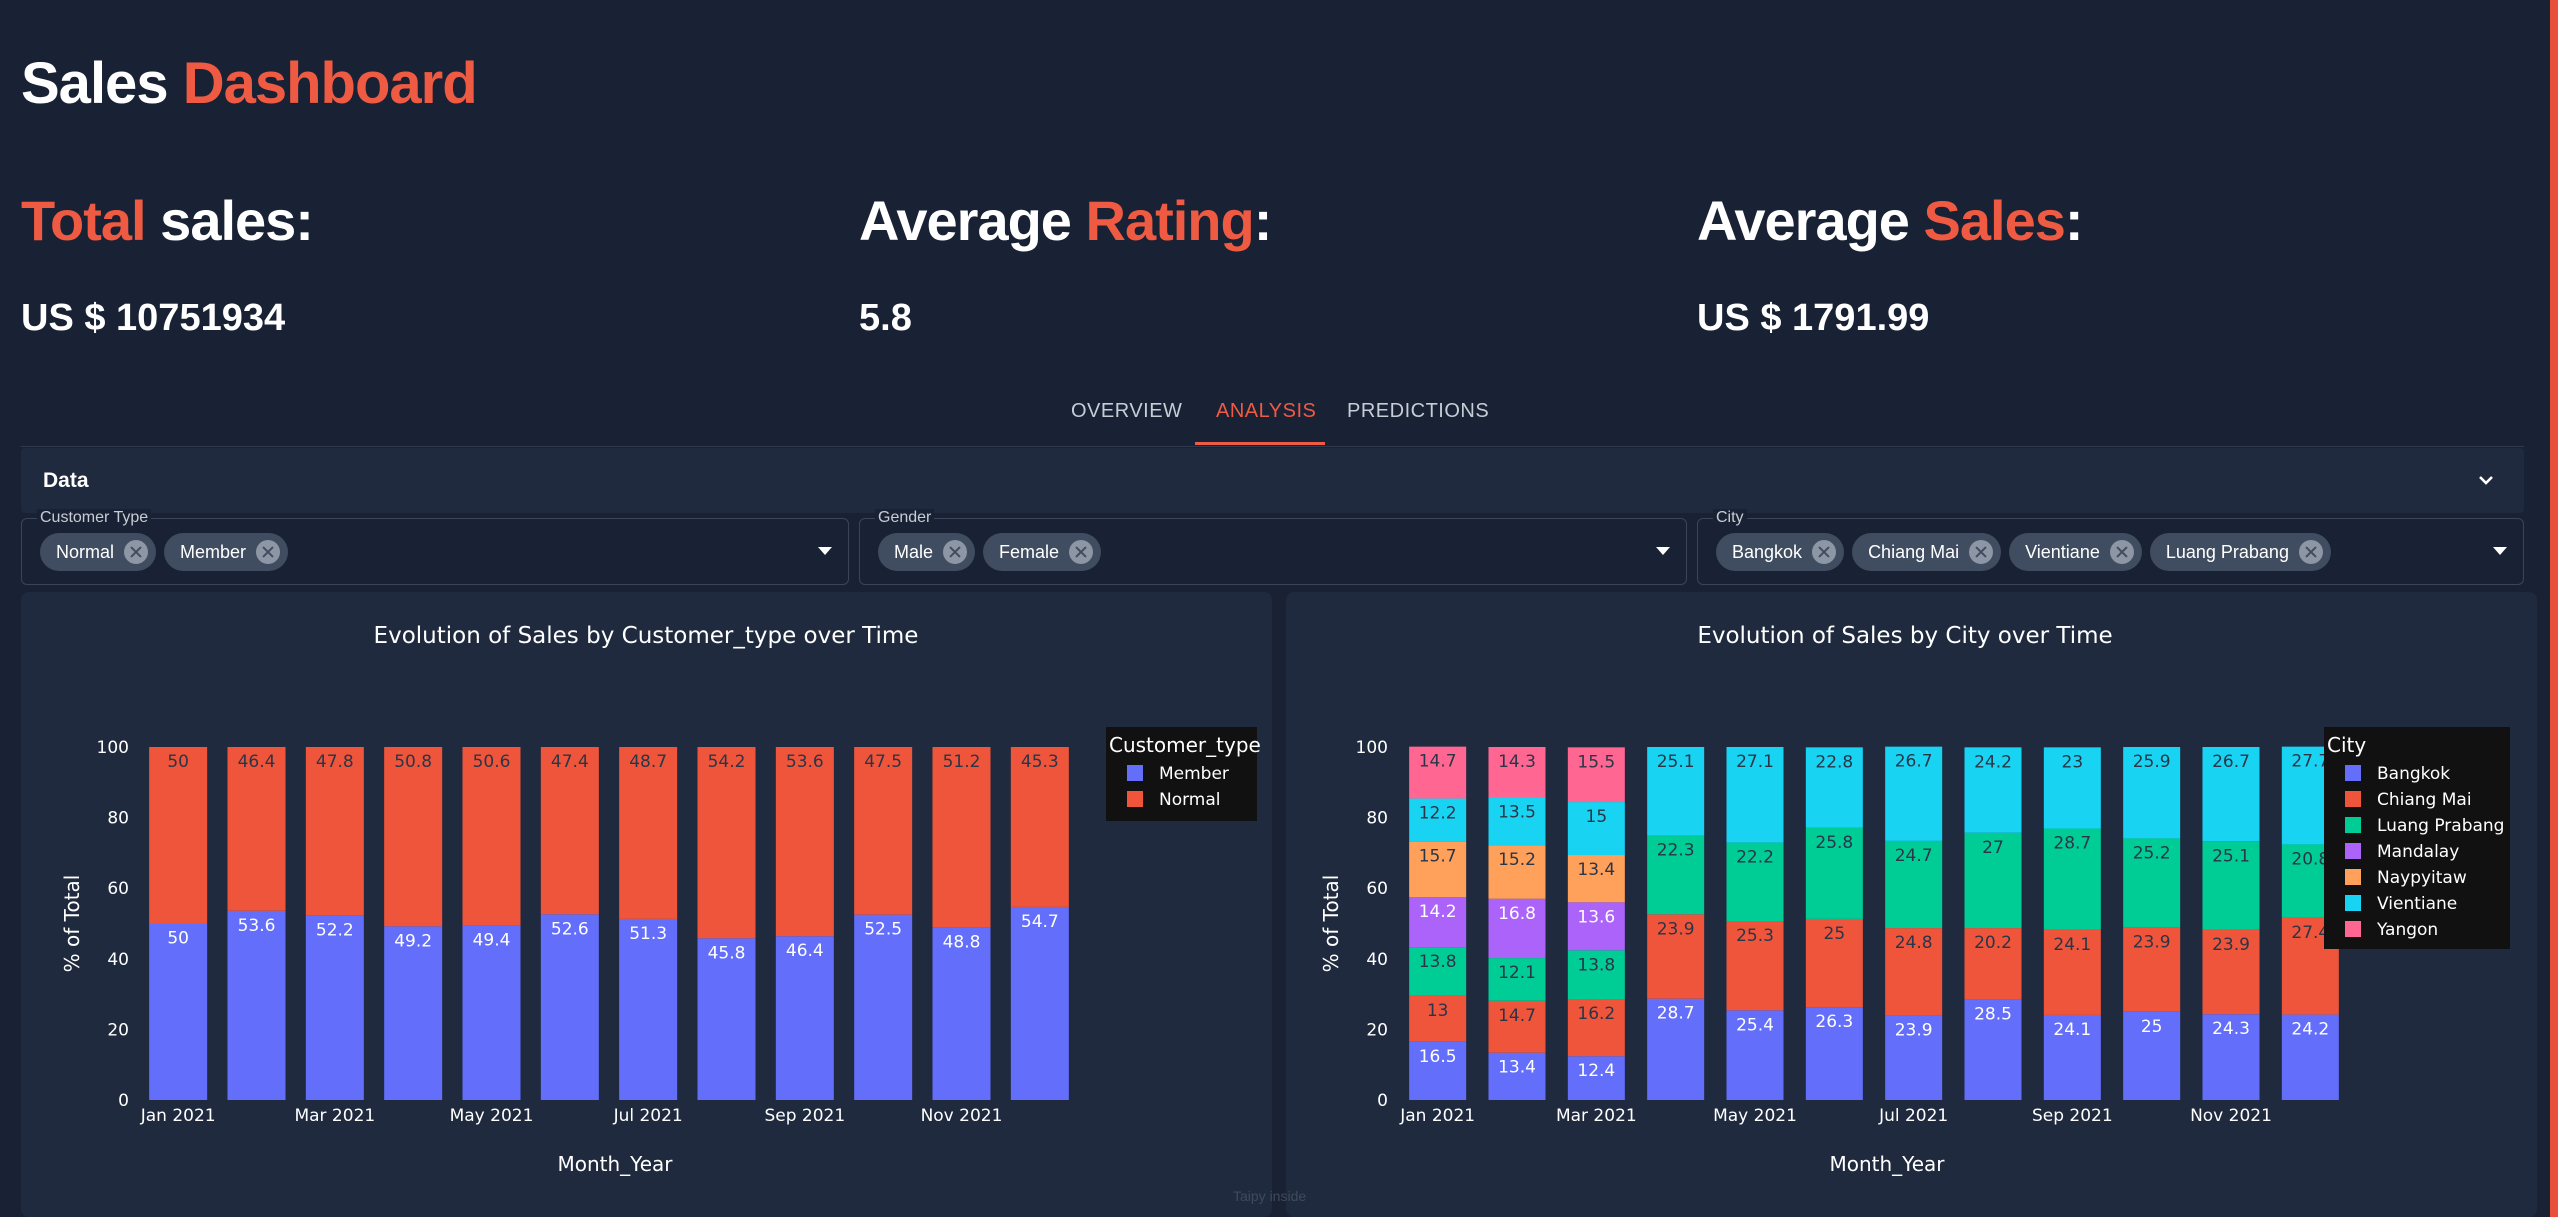 The height and width of the screenshot is (1217, 2558). What do you see at coordinates (1913, 1116) in the screenshot?
I see `x-tick-label: Jul 2021` at bounding box center [1913, 1116].